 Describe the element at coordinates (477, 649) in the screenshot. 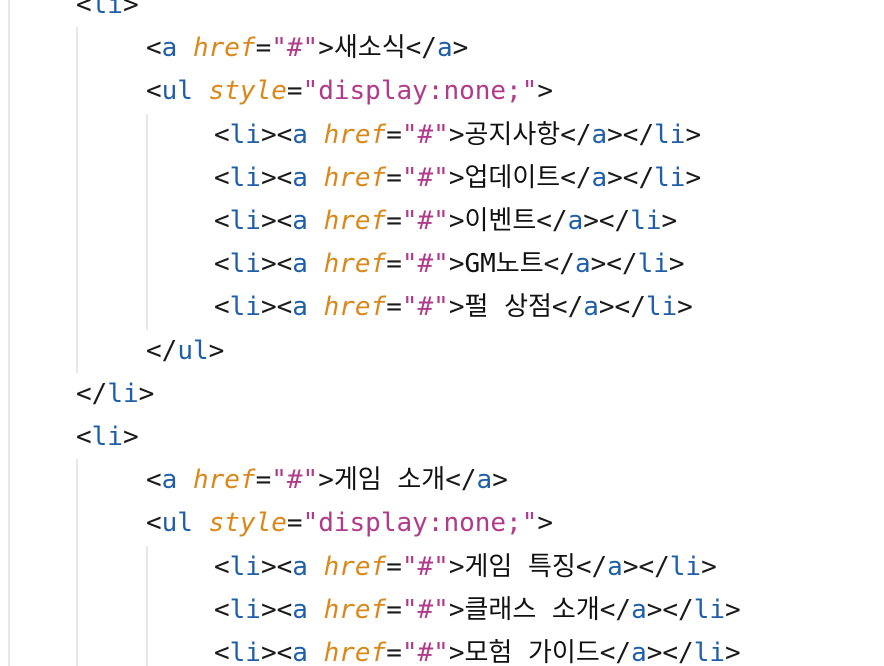

I see `code-line: <li><a href="#">모험 가이드</a></li>` at that location.